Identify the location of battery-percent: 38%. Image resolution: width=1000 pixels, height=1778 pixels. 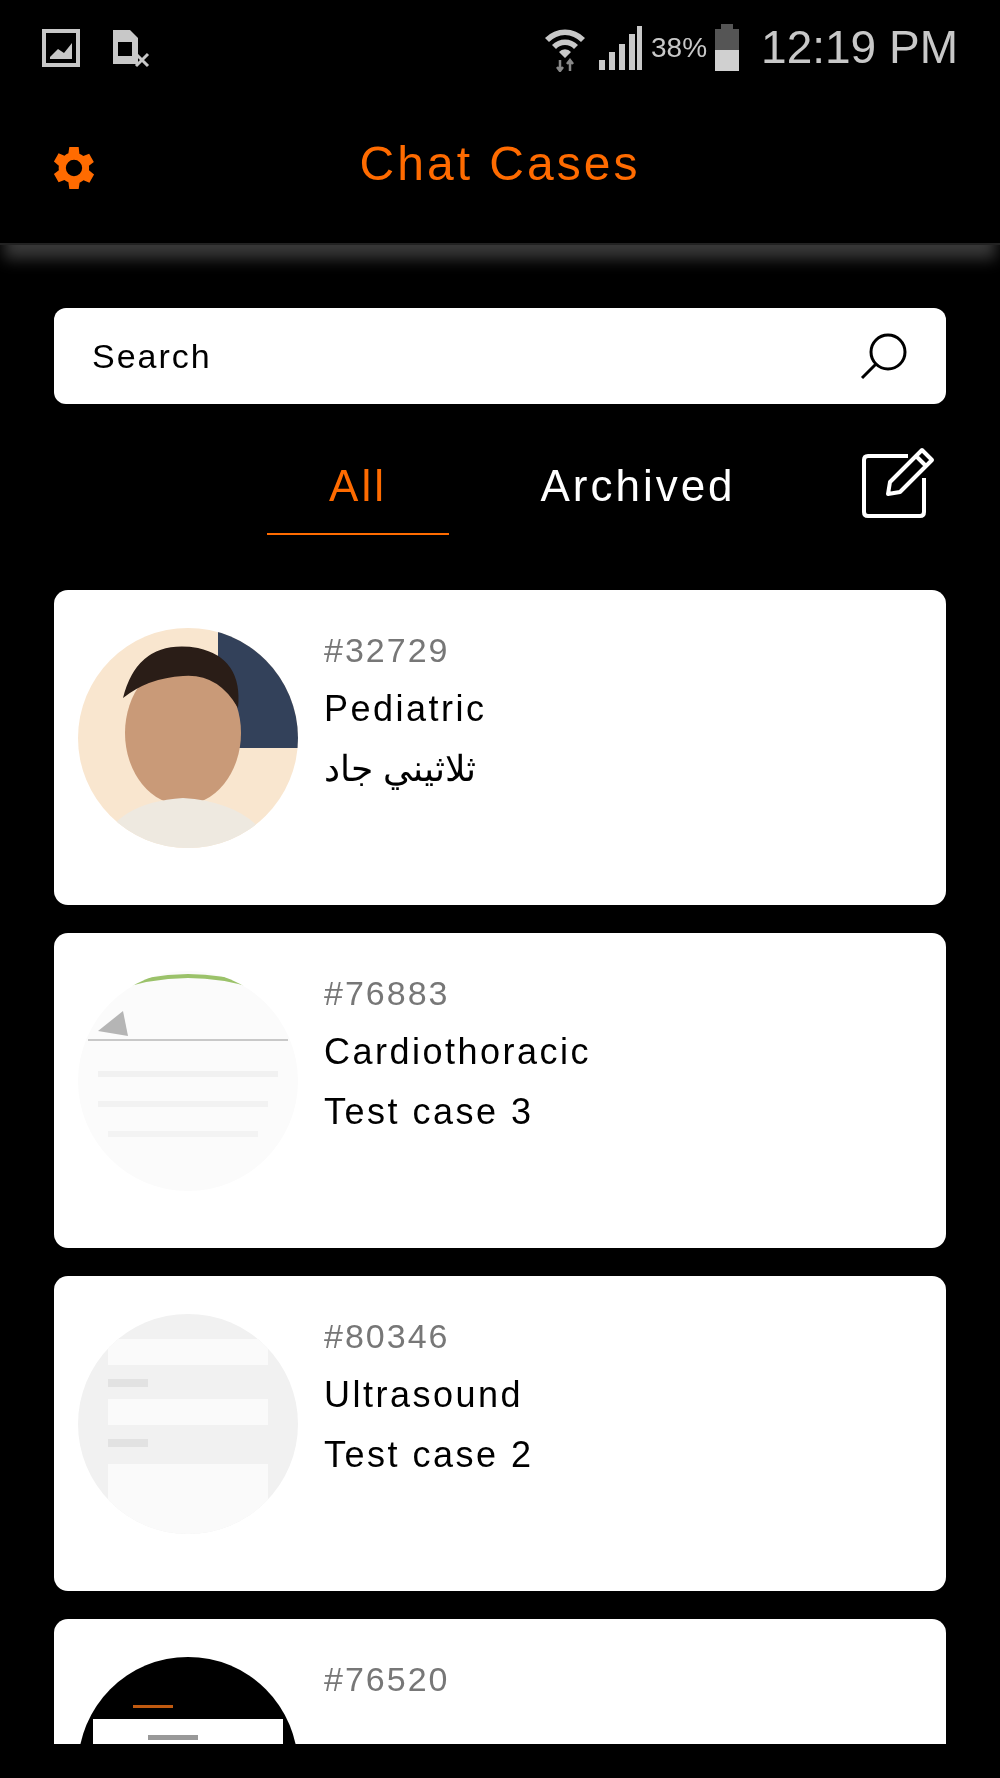
(679, 47).